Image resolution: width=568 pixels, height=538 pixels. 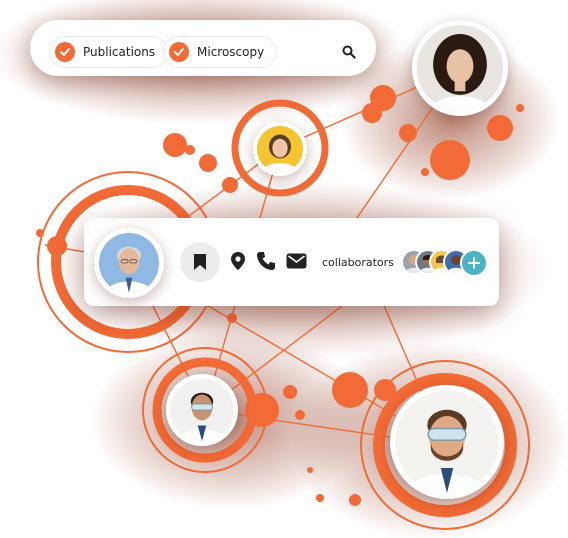 I want to click on mail-icon, so click(x=296, y=261).